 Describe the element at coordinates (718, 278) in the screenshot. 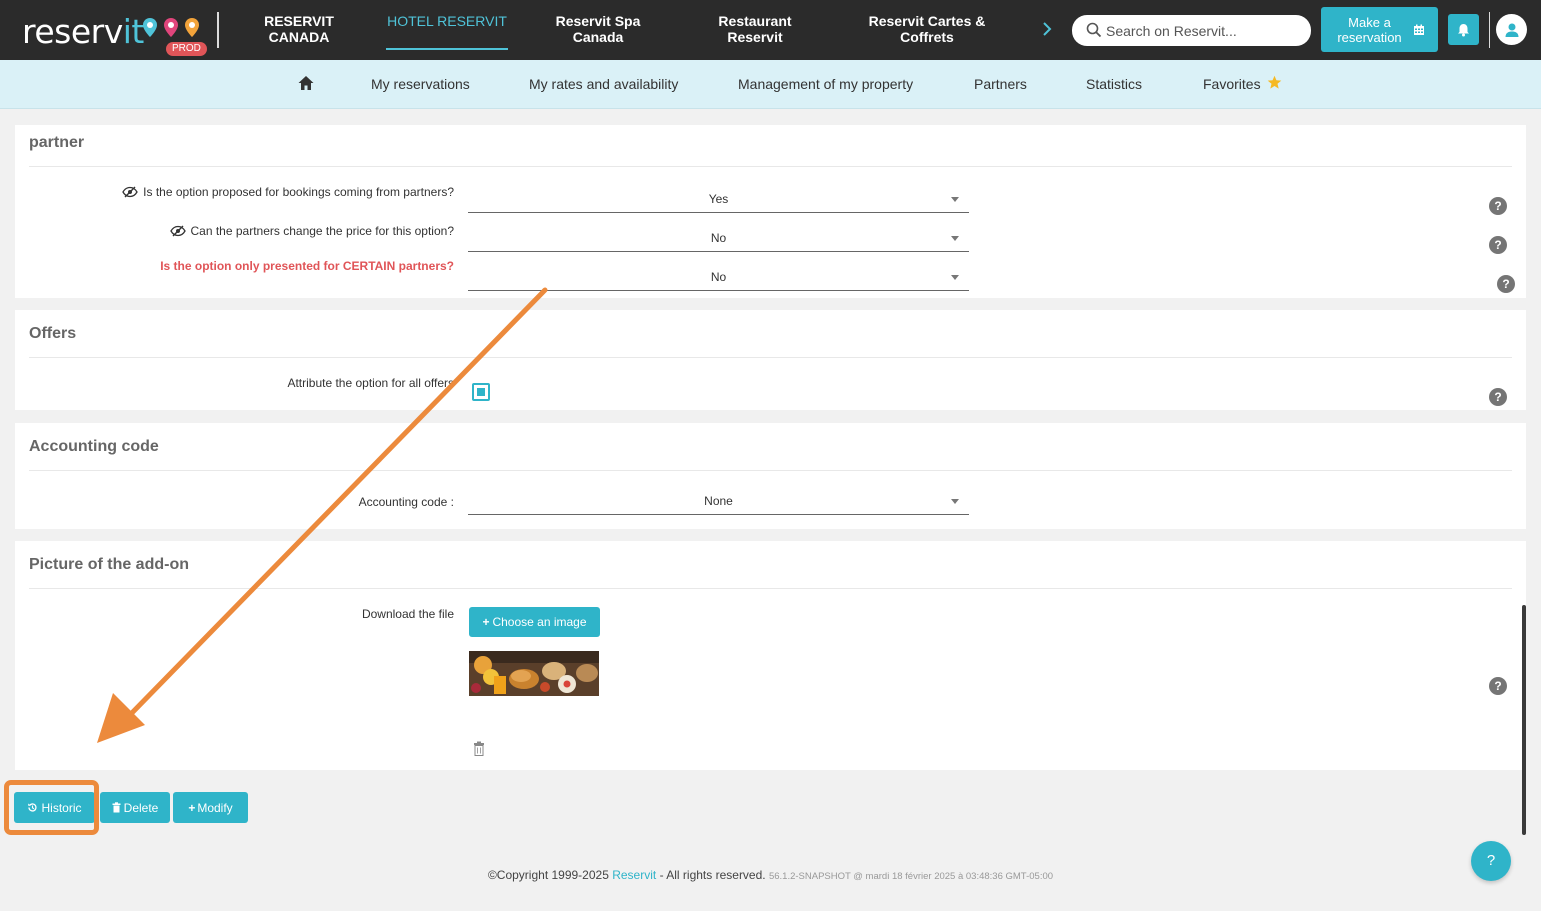

I see `certain-partners-select: No` at that location.